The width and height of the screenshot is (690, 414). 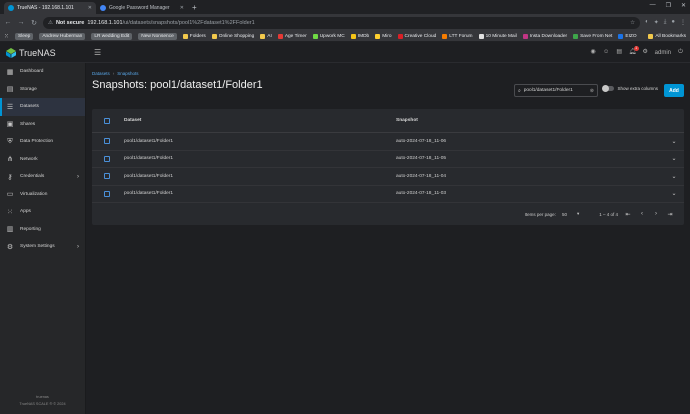 What do you see at coordinates (383, 36) in the screenshot?
I see `bookmark-item: Miro` at bounding box center [383, 36].